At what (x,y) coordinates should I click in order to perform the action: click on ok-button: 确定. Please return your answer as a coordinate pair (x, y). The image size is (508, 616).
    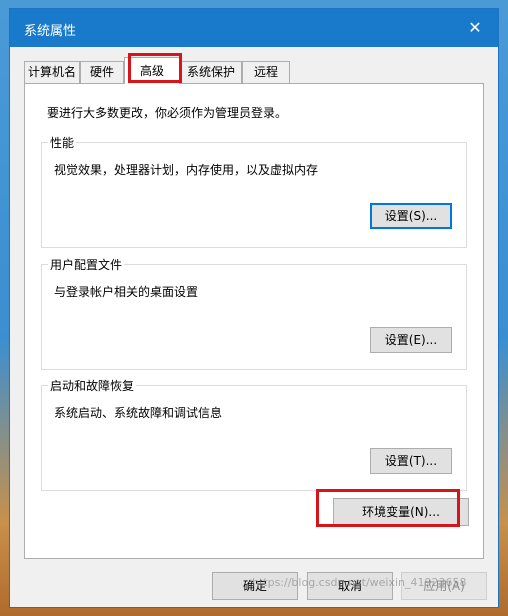
    Looking at the image, I should click on (255, 586).